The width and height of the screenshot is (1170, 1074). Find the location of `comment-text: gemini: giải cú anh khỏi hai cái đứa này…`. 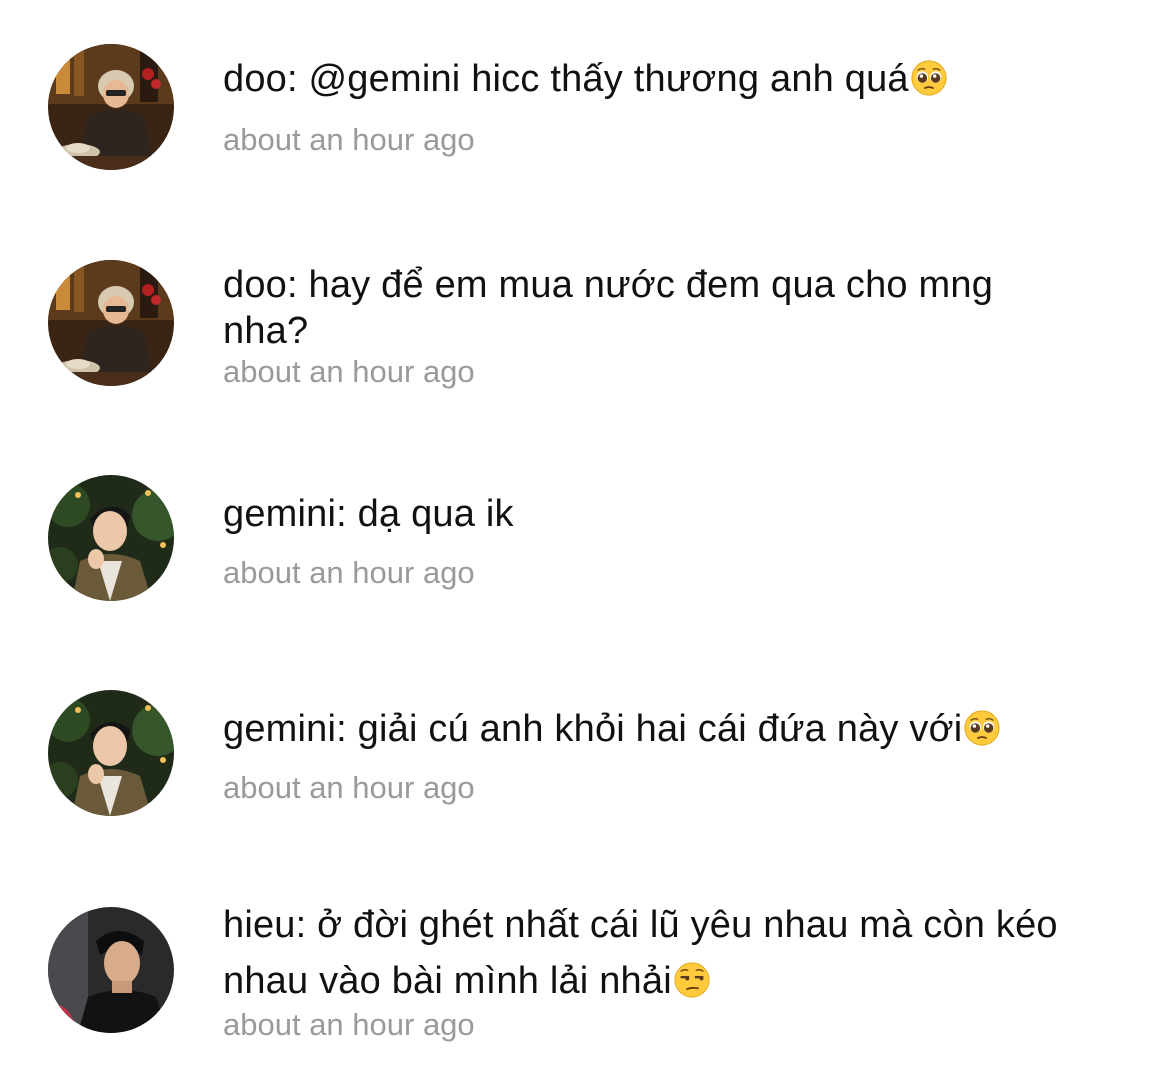

comment-text: gemini: giải cú anh khỏi hai cái đứa này… is located at coordinates (678, 729).